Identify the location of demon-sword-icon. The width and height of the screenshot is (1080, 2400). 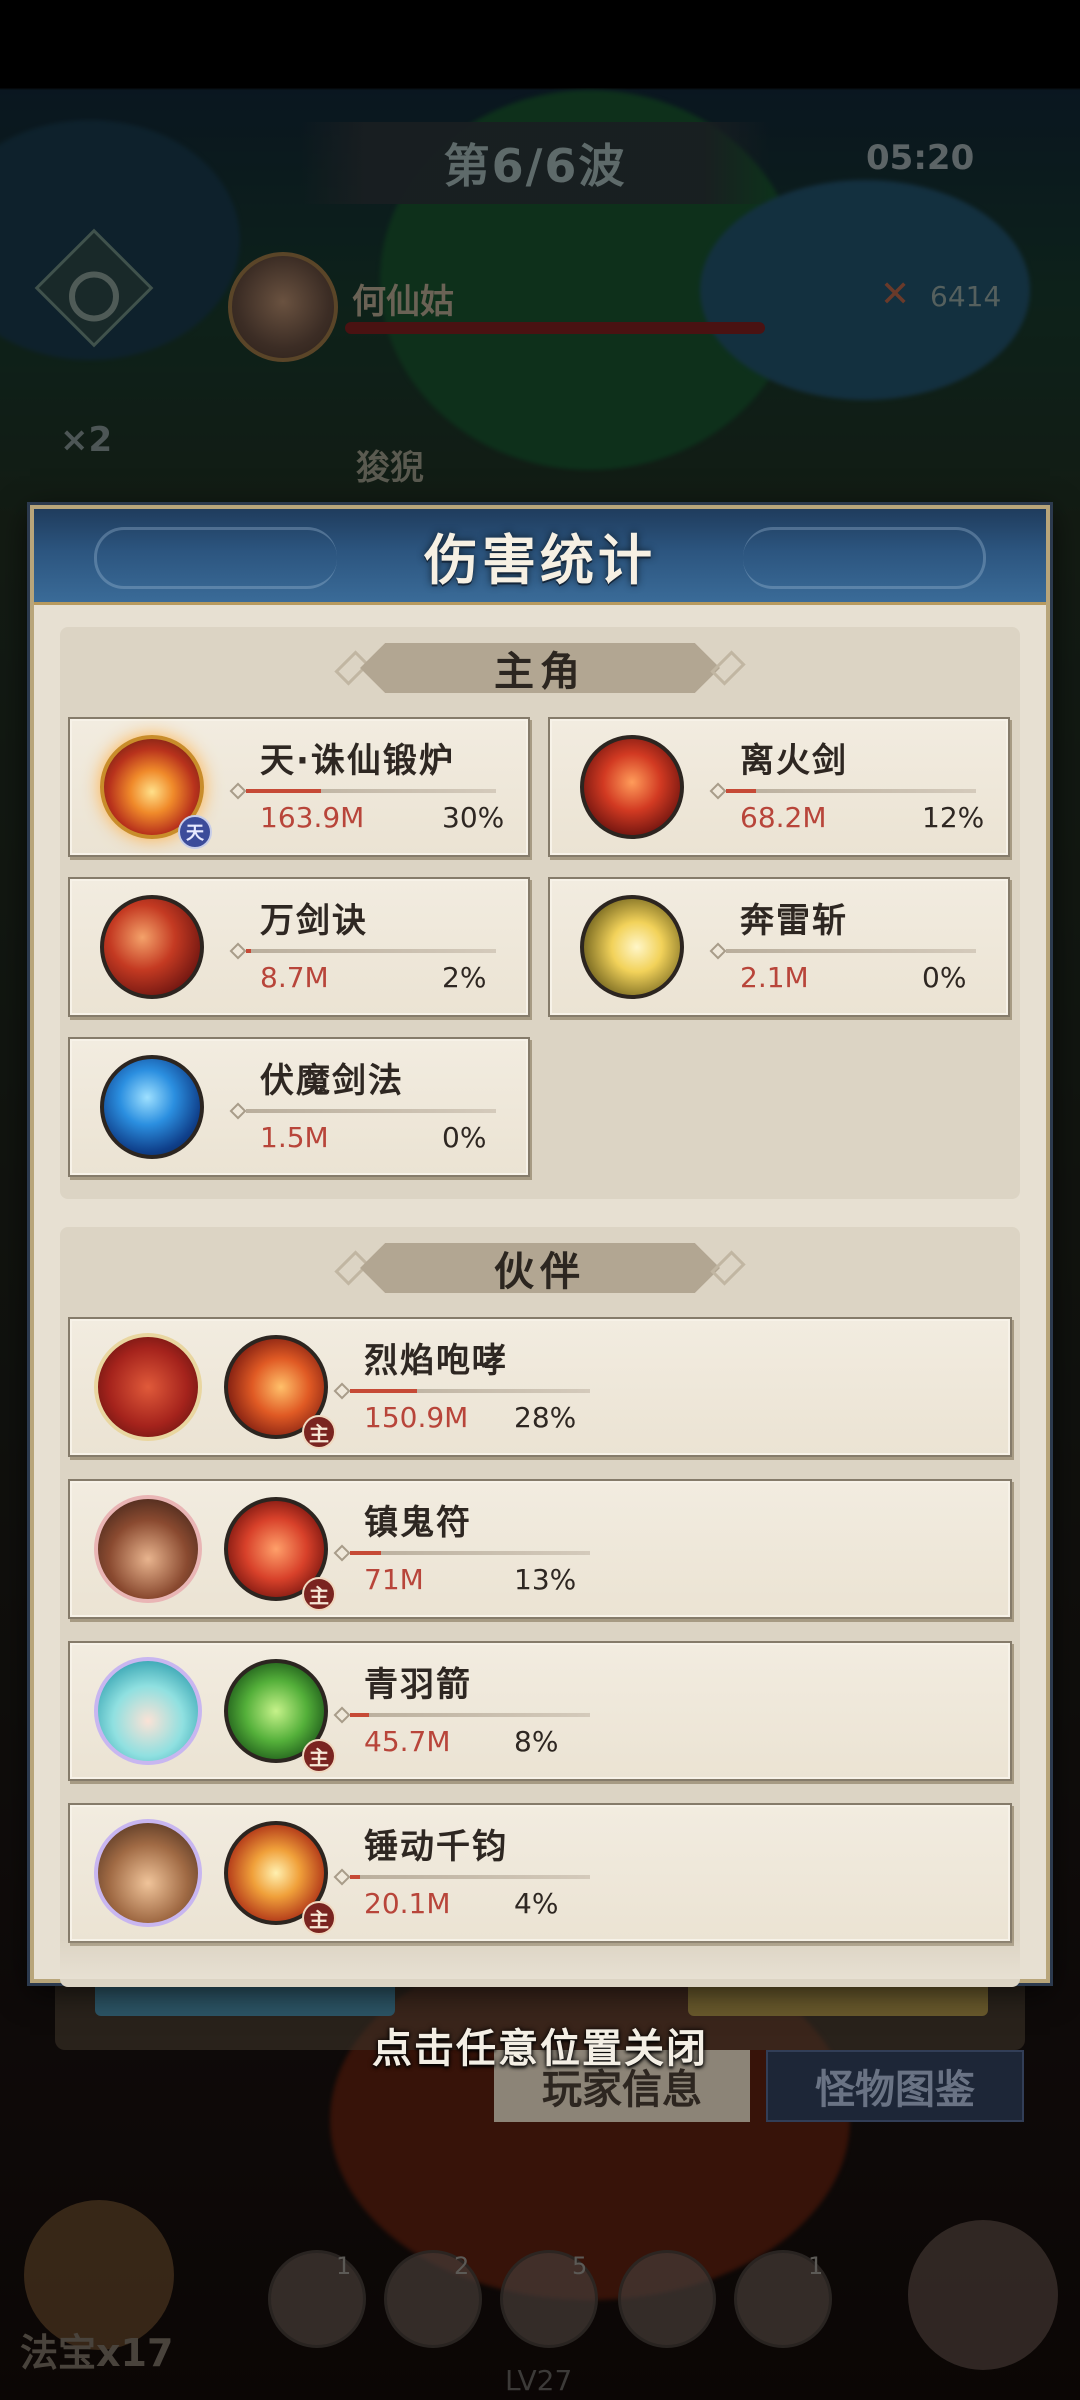
(152, 1107).